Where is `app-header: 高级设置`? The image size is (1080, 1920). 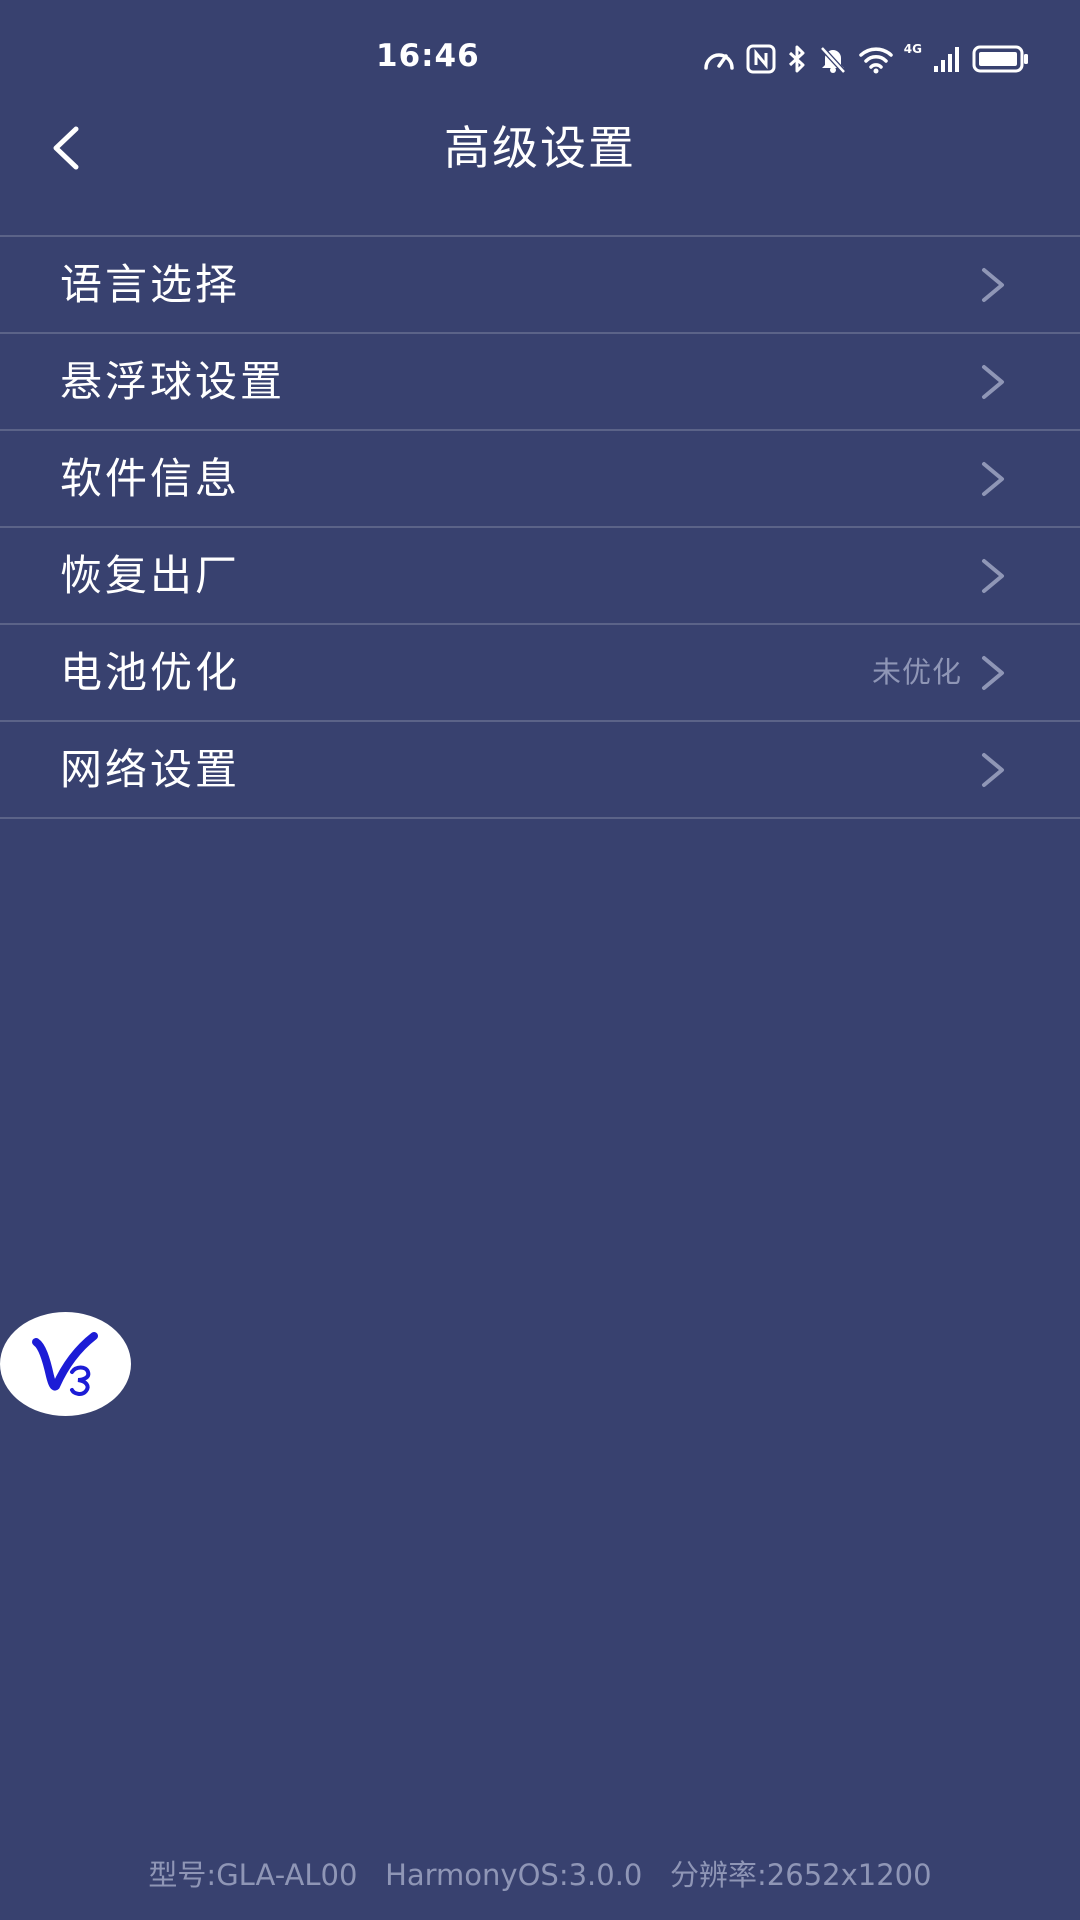 app-header: 高级设置 is located at coordinates (540, 177).